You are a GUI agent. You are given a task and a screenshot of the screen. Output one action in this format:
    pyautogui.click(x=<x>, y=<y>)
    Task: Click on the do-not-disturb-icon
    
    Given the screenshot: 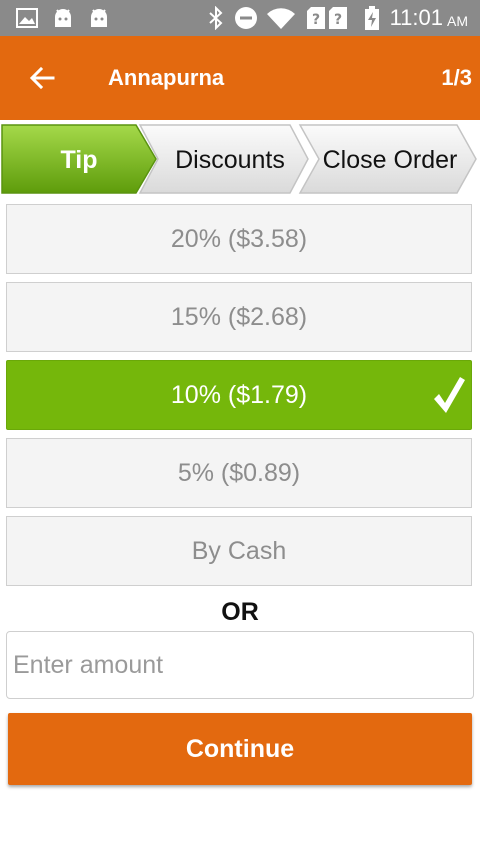 What is the action you would take?
    pyautogui.click(x=246, y=18)
    